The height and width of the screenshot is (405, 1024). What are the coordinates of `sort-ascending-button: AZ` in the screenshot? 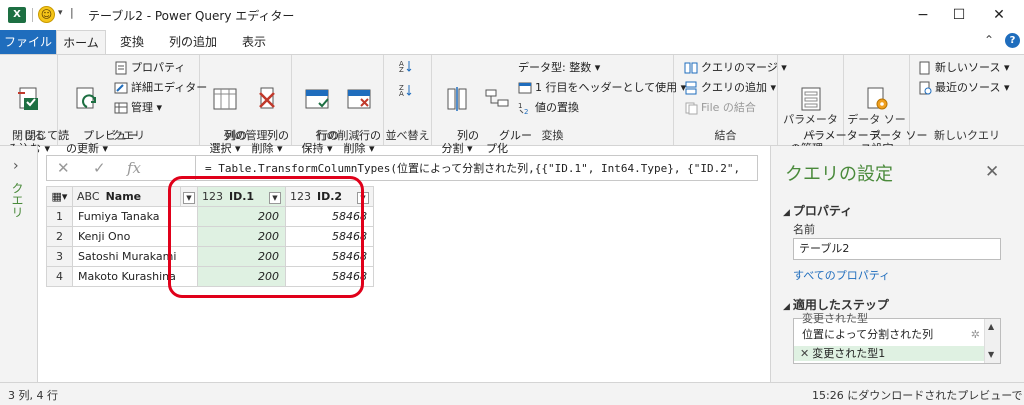 It's located at (406, 66).